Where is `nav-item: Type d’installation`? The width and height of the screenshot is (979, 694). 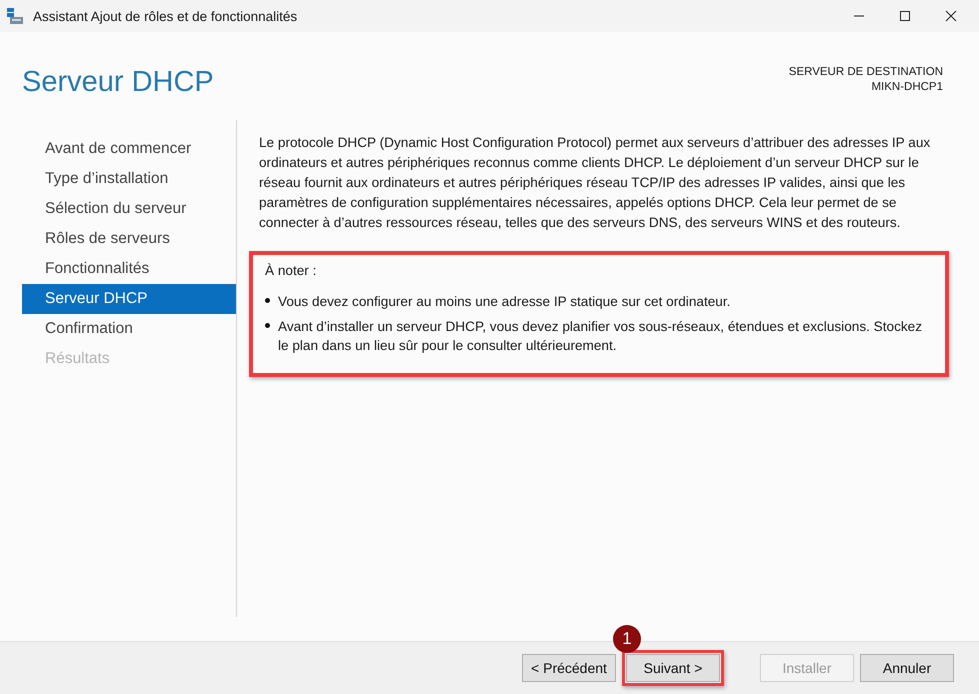 nav-item: Type d’installation is located at coordinates (129, 179).